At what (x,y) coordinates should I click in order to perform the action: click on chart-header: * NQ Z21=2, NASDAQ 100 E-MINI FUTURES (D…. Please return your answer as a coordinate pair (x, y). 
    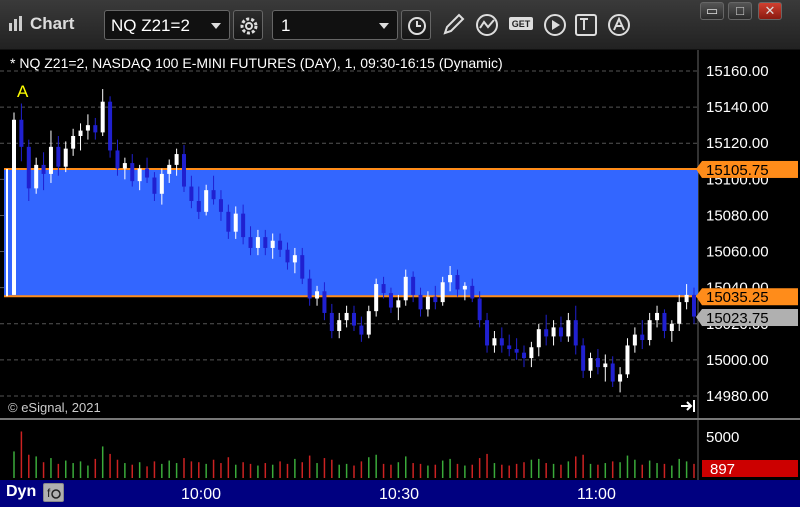
    Looking at the image, I should click on (256, 63).